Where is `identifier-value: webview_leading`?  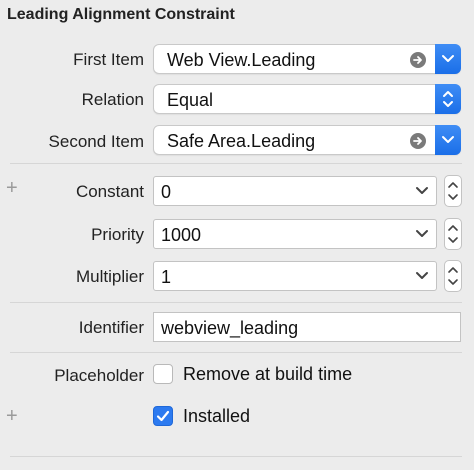
identifier-value: webview_leading is located at coordinates (230, 328).